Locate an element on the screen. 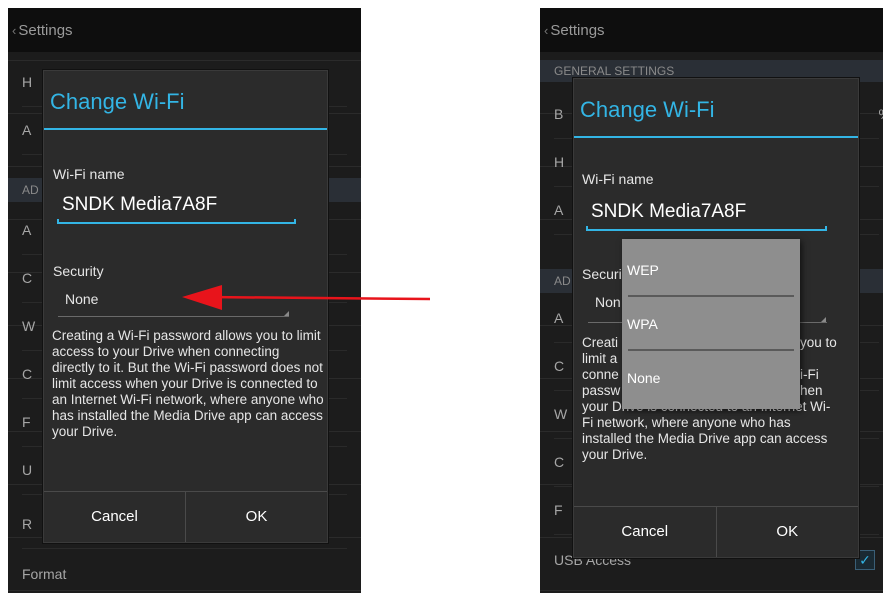 This screenshot has height=594, width=883. arrow-shaft is located at coordinates (317, 298).